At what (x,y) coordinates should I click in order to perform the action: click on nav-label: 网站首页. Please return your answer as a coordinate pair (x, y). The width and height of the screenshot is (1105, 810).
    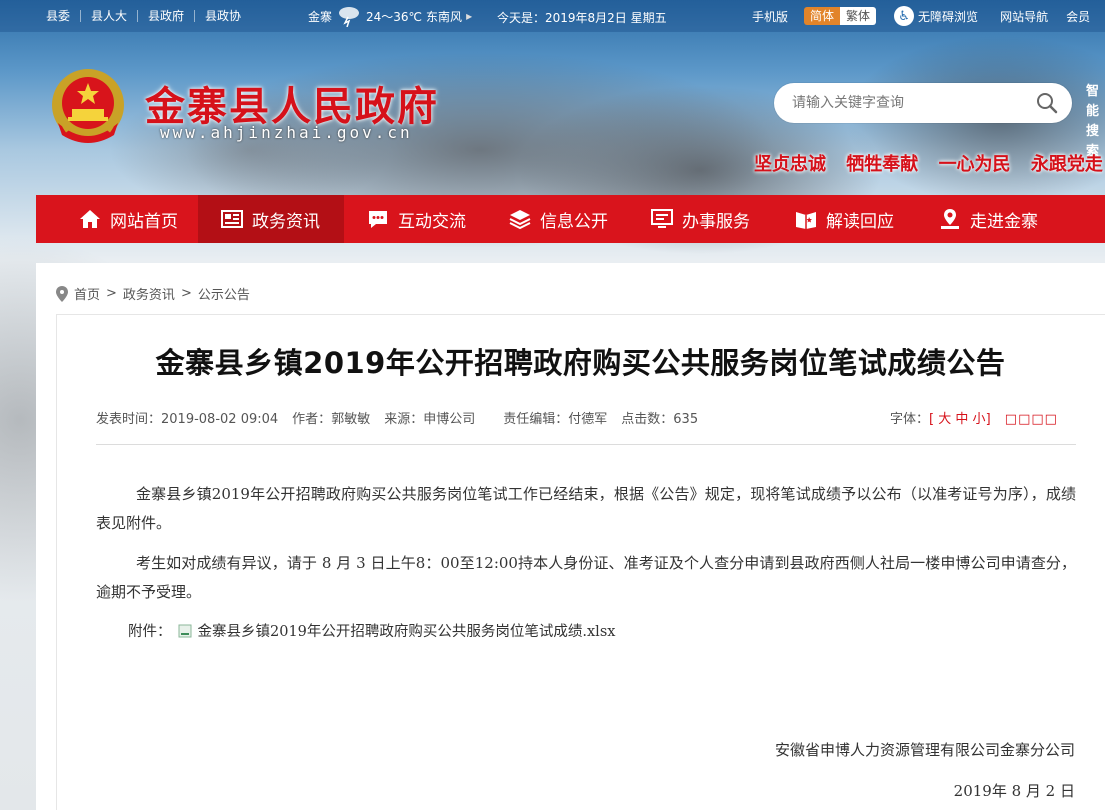
    Looking at the image, I should click on (144, 221).